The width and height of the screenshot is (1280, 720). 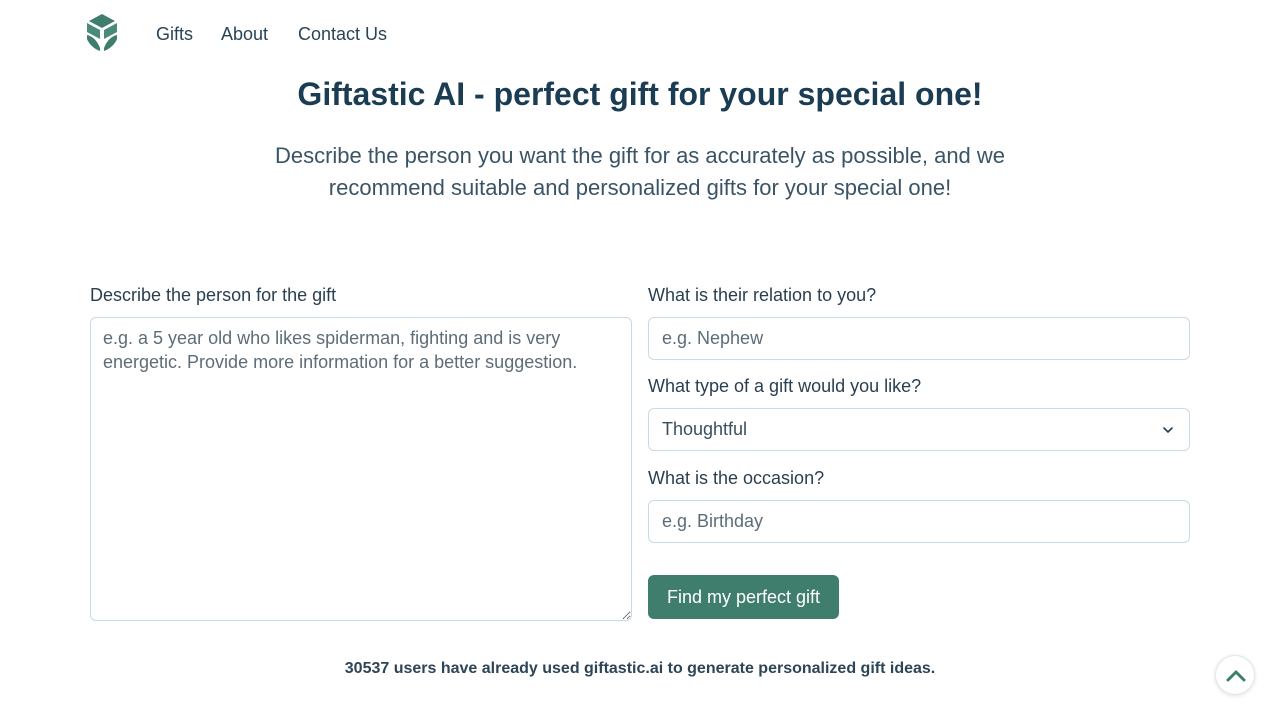 I want to click on scroll-to-top-button, so click(x=1235, y=675).